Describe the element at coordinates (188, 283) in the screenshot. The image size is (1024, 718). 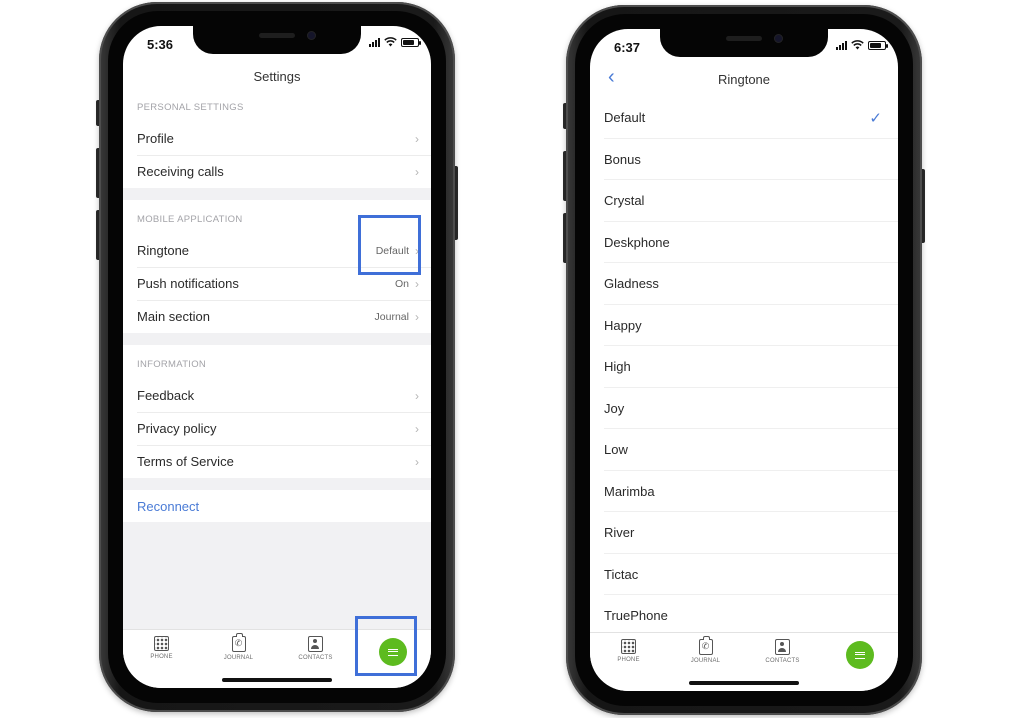
I see `row-label: Push notifications` at that location.